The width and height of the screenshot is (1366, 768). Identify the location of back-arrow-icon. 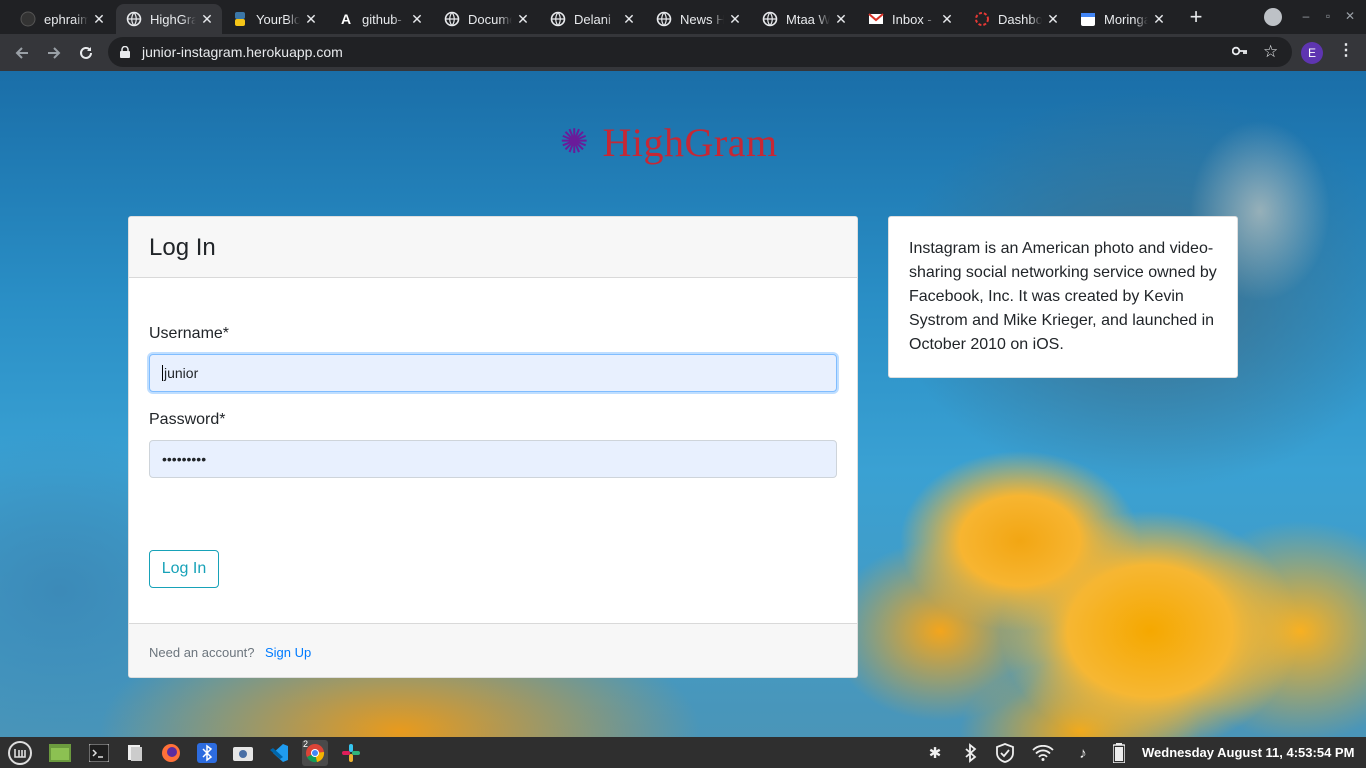
(21, 53).